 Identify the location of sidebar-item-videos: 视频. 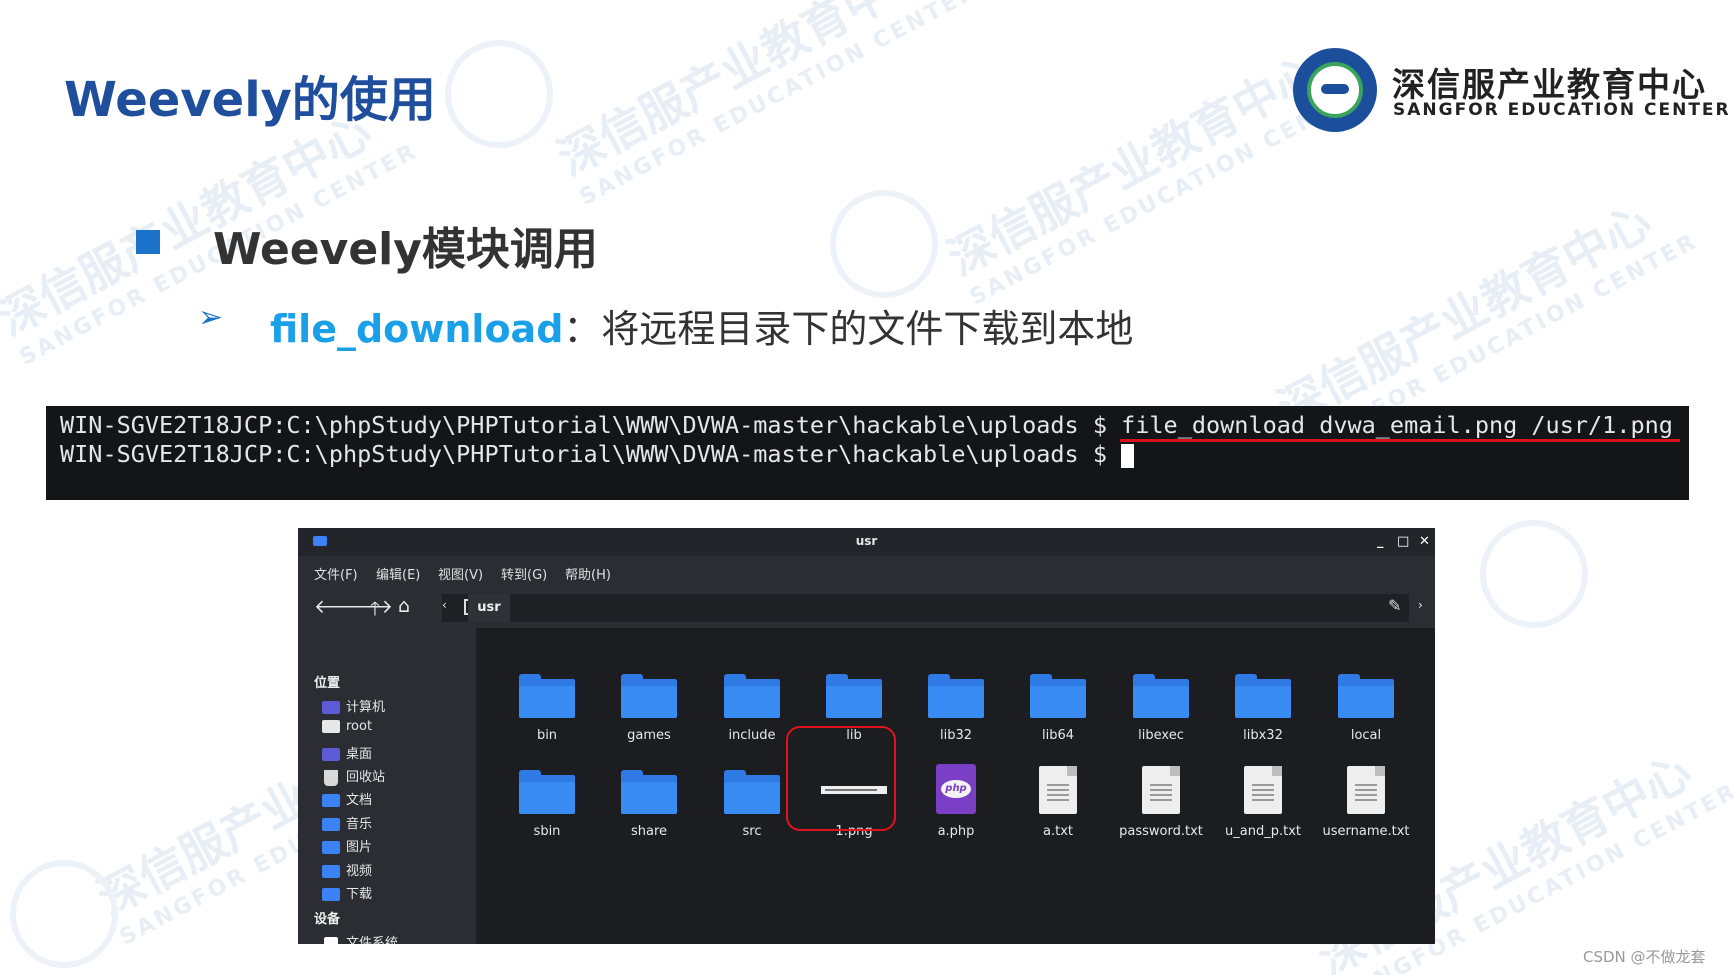
(347, 870).